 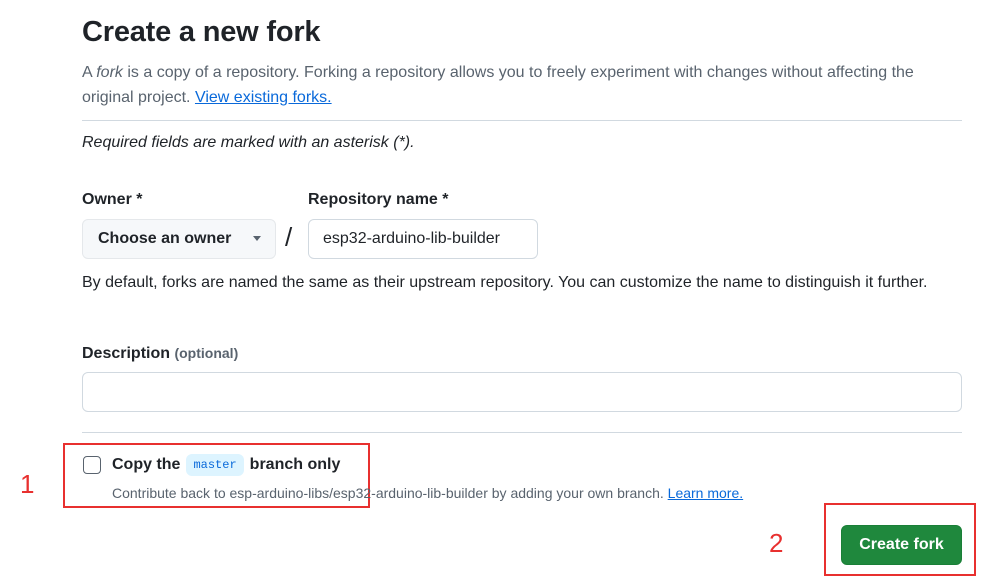 What do you see at coordinates (92, 465) in the screenshot?
I see `copy-master-branch-checkbox` at bounding box center [92, 465].